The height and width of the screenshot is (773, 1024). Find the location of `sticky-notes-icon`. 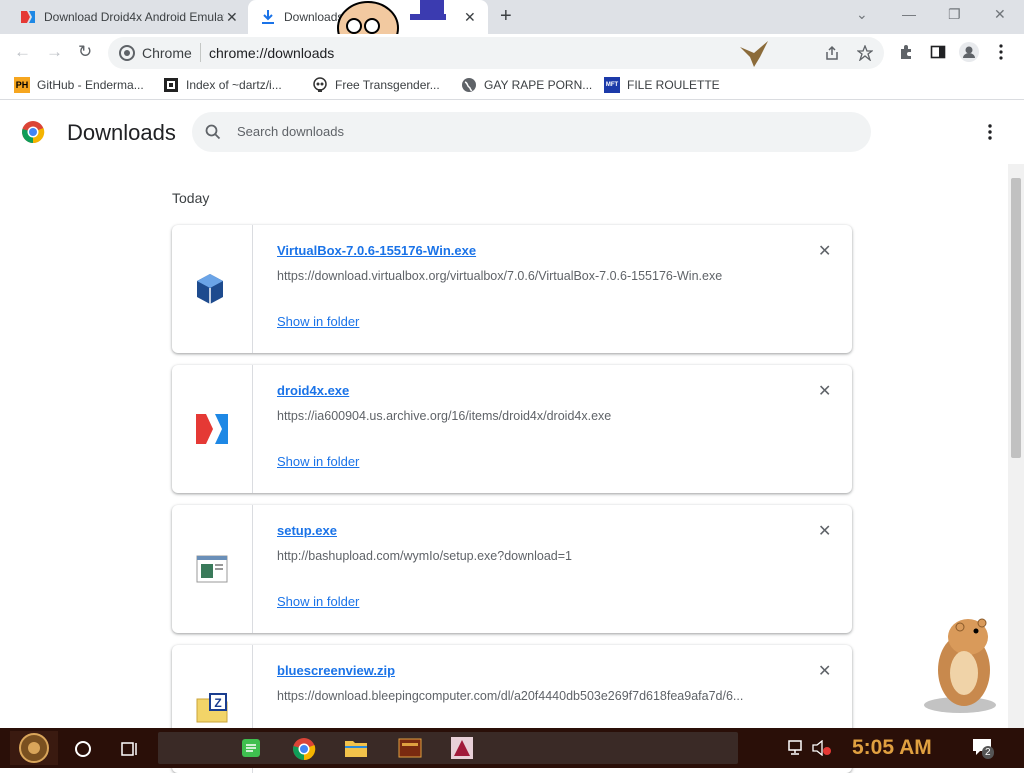

sticky-notes-icon is located at coordinates (251, 748).